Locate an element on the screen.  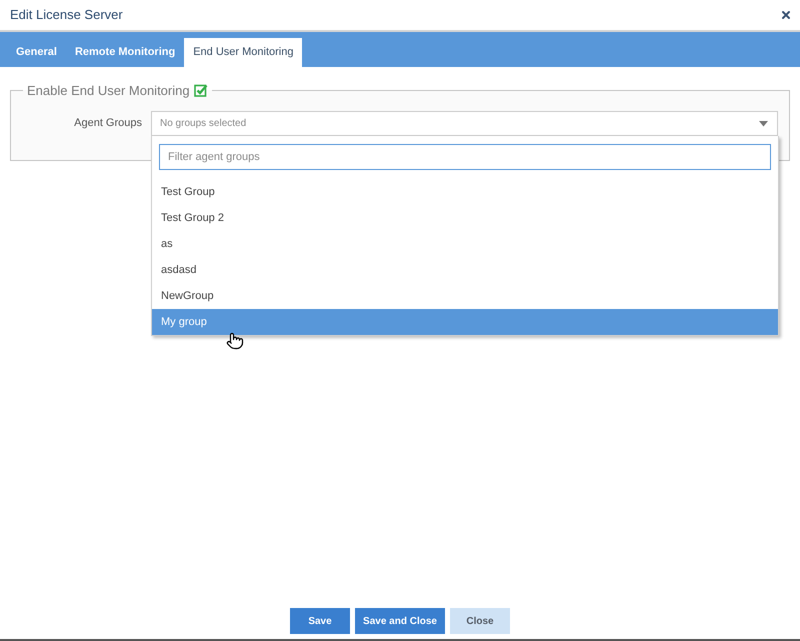
filter-field: Filter agent groups is located at coordinates (465, 157).